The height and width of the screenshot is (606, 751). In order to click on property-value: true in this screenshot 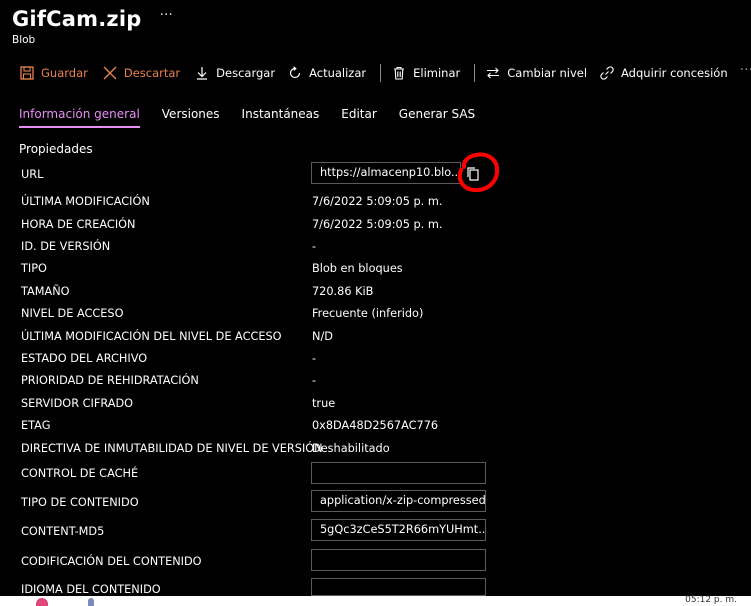, I will do `click(324, 403)`.